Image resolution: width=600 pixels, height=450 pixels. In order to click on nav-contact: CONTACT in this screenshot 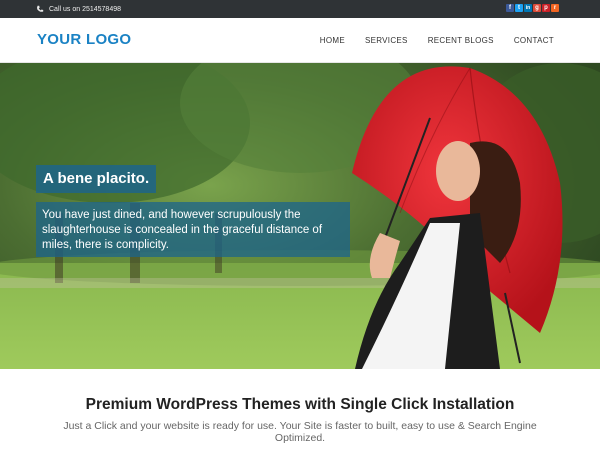, I will do `click(534, 40)`.